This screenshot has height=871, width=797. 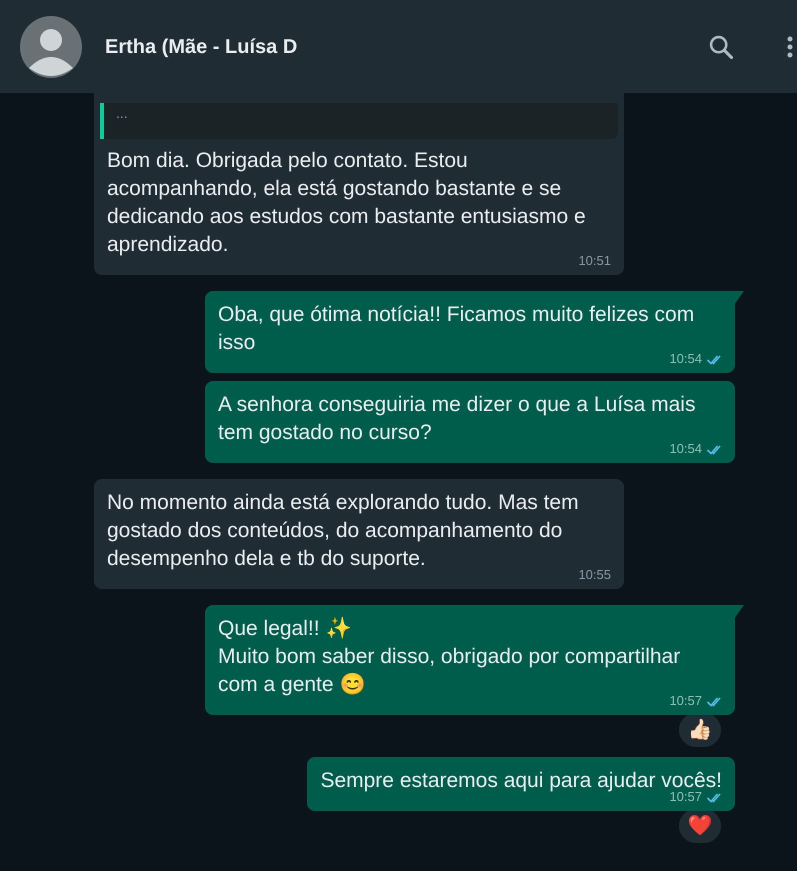 What do you see at coordinates (346, 202) in the screenshot?
I see `message-text: Bom dia. Obrigada pelo contato. Estou acompanhando, ela está gostando bastante e se dedicando aos estudos com bastante entusiasmo e aprendizado.` at bounding box center [346, 202].